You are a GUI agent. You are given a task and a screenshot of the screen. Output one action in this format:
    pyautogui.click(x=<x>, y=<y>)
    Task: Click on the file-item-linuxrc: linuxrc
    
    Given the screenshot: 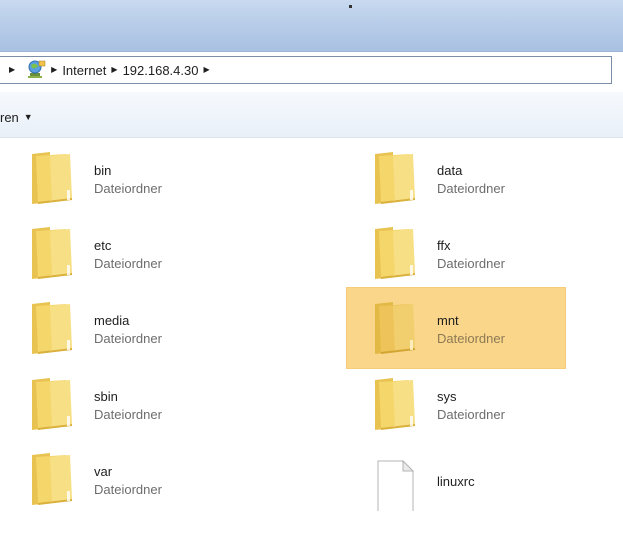 What is the action you would take?
    pyautogui.click(x=457, y=481)
    